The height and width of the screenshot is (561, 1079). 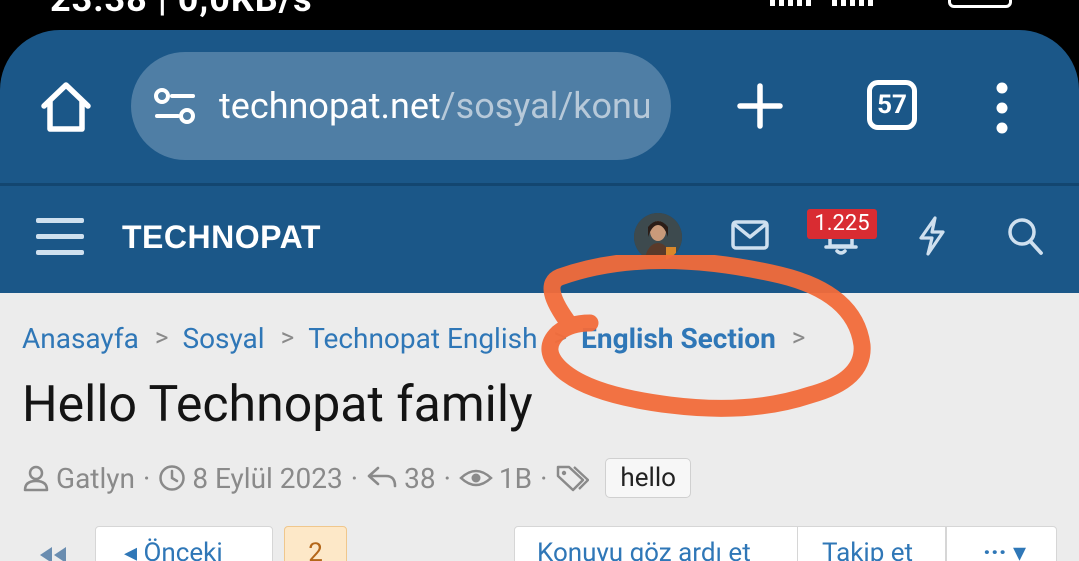 I want to click on thread-meta: Gatlyn · 8 Eylül 2023 · 38 · 1B · hello, so click(x=356, y=478).